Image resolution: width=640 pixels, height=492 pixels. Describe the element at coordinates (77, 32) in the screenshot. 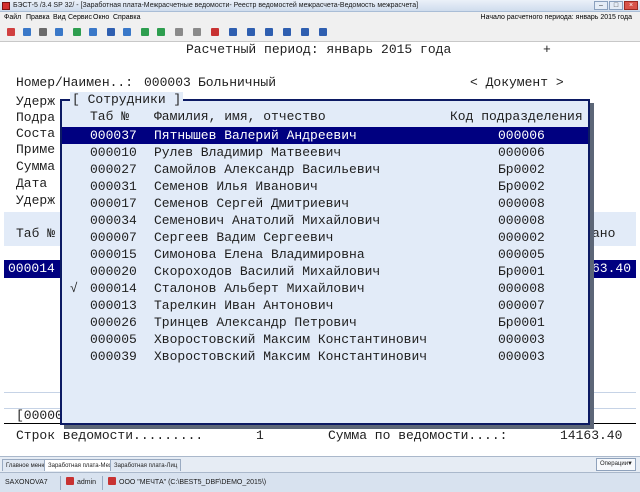

I see `edit-button` at that location.